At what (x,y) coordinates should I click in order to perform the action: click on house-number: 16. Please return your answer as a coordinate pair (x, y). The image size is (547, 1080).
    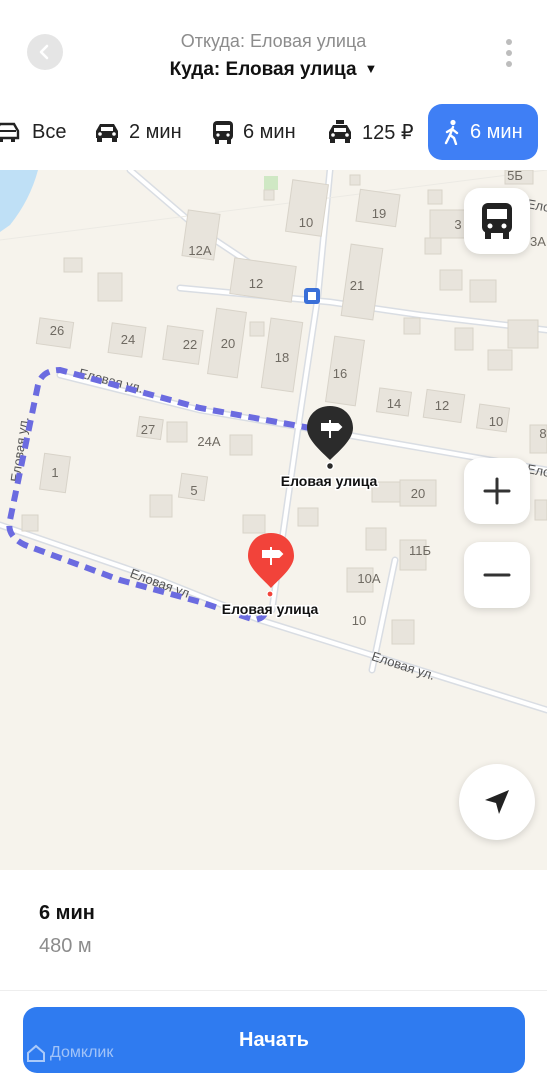
    Looking at the image, I should click on (340, 373).